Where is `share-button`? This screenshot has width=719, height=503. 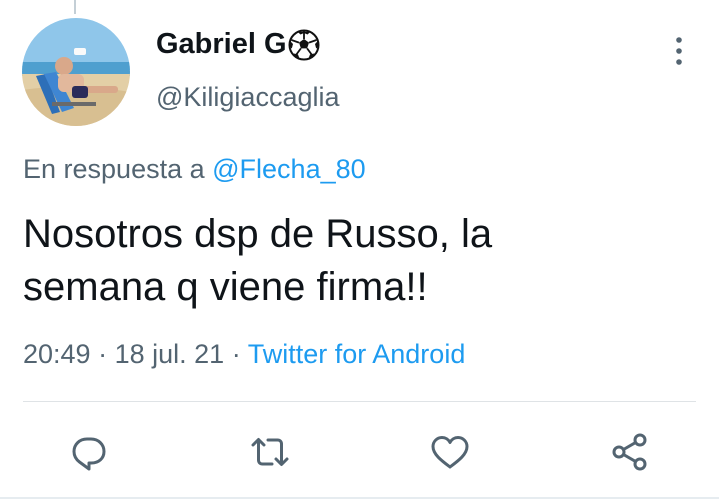 share-button is located at coordinates (630, 452).